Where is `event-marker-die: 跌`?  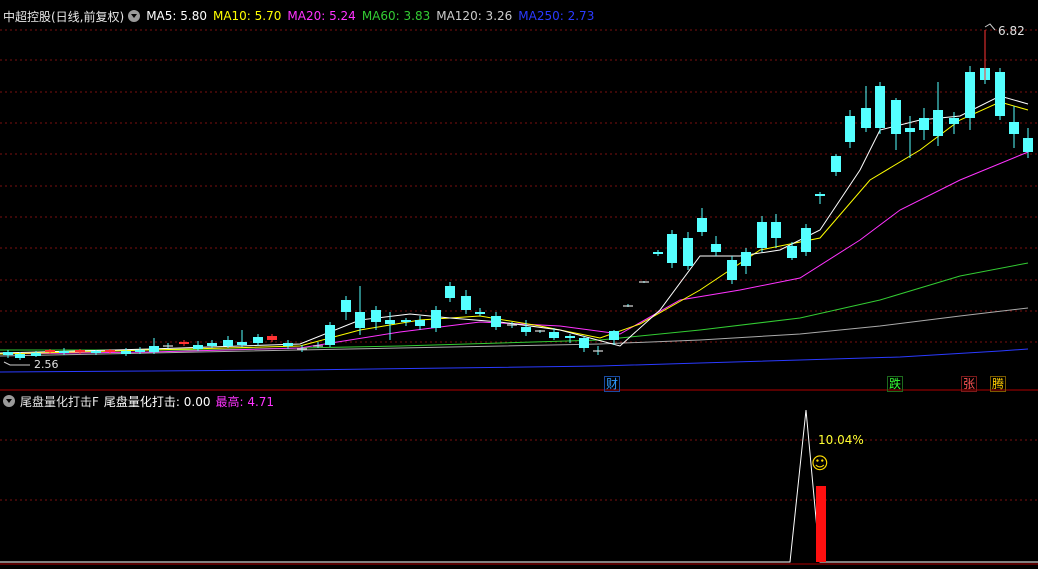
event-marker-die: 跌 is located at coordinates (895, 384).